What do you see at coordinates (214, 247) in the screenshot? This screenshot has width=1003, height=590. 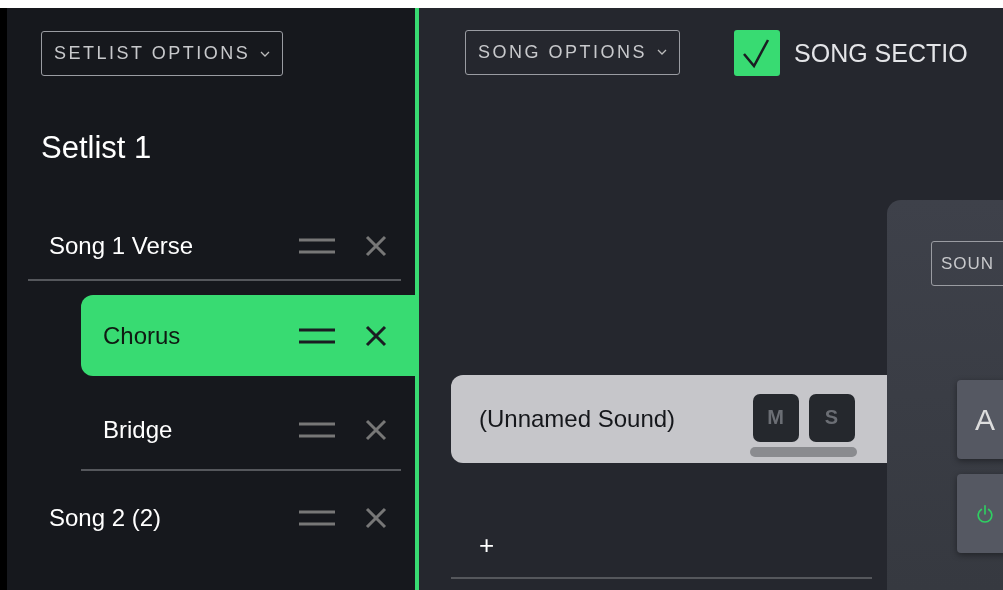 I see `song-item: Song 1 Verse` at bounding box center [214, 247].